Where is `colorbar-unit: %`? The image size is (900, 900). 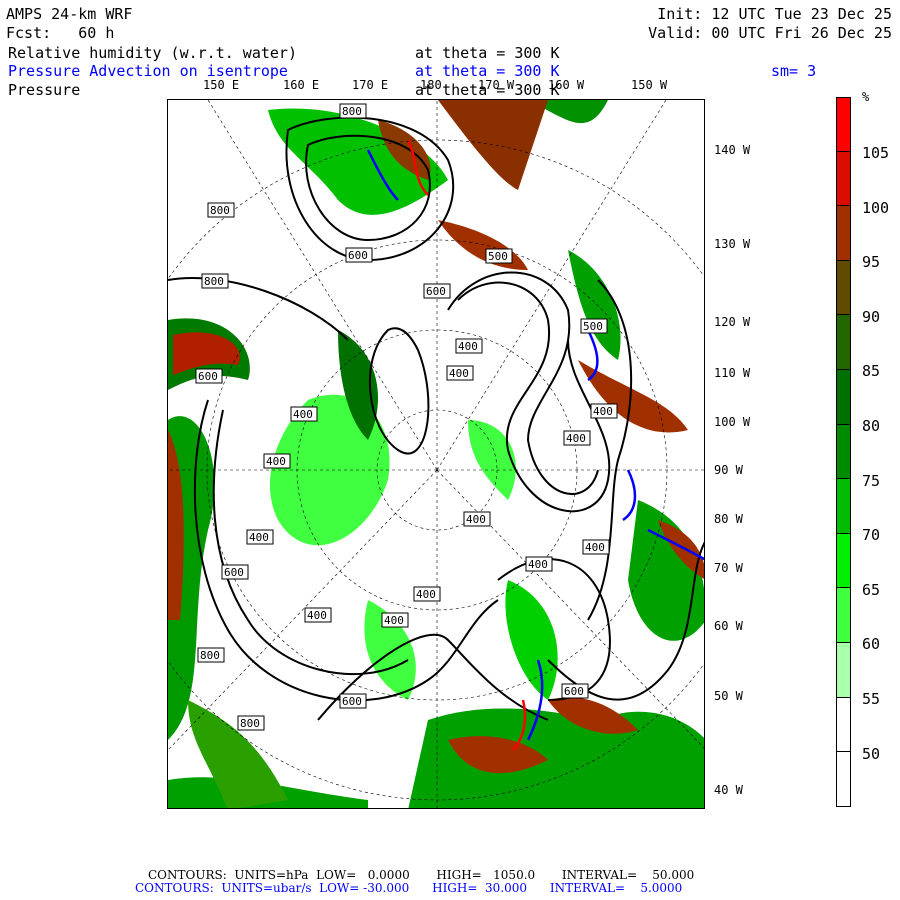 colorbar-unit: % is located at coordinates (866, 97).